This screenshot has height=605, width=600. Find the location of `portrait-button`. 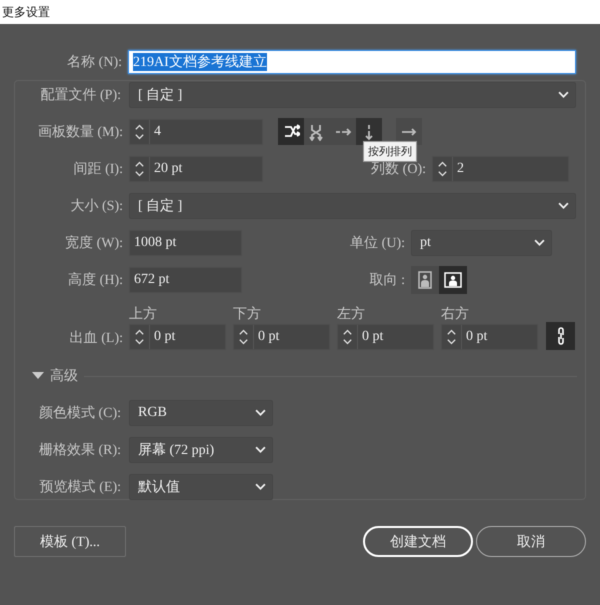

portrait-button is located at coordinates (425, 280).